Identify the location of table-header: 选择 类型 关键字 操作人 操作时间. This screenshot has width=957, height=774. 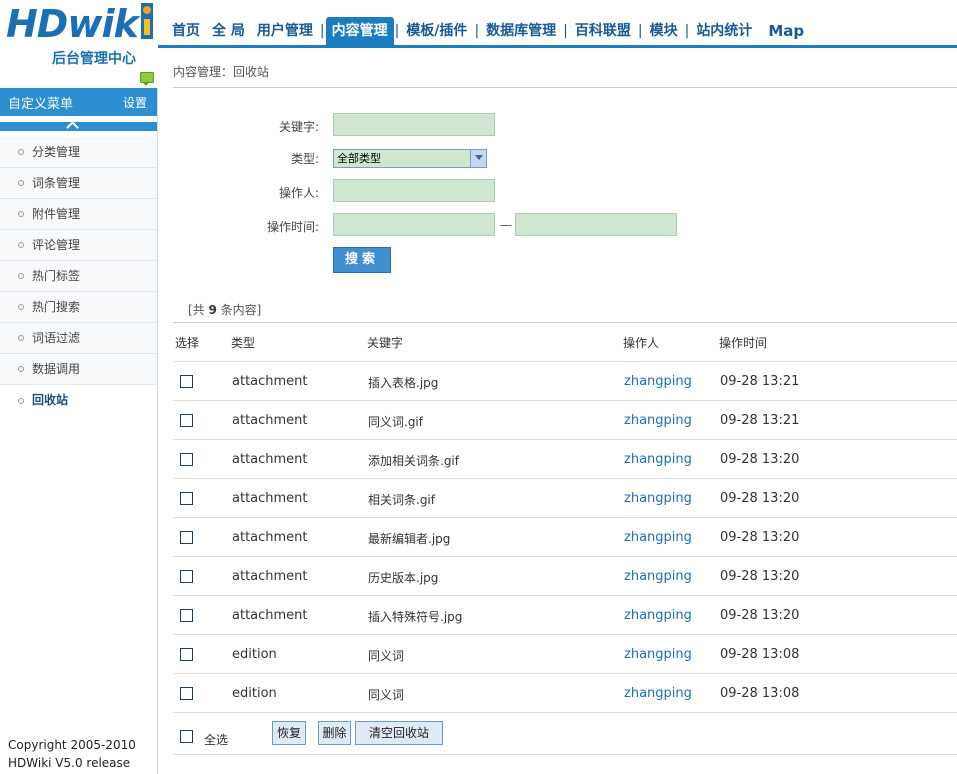
(557, 345).